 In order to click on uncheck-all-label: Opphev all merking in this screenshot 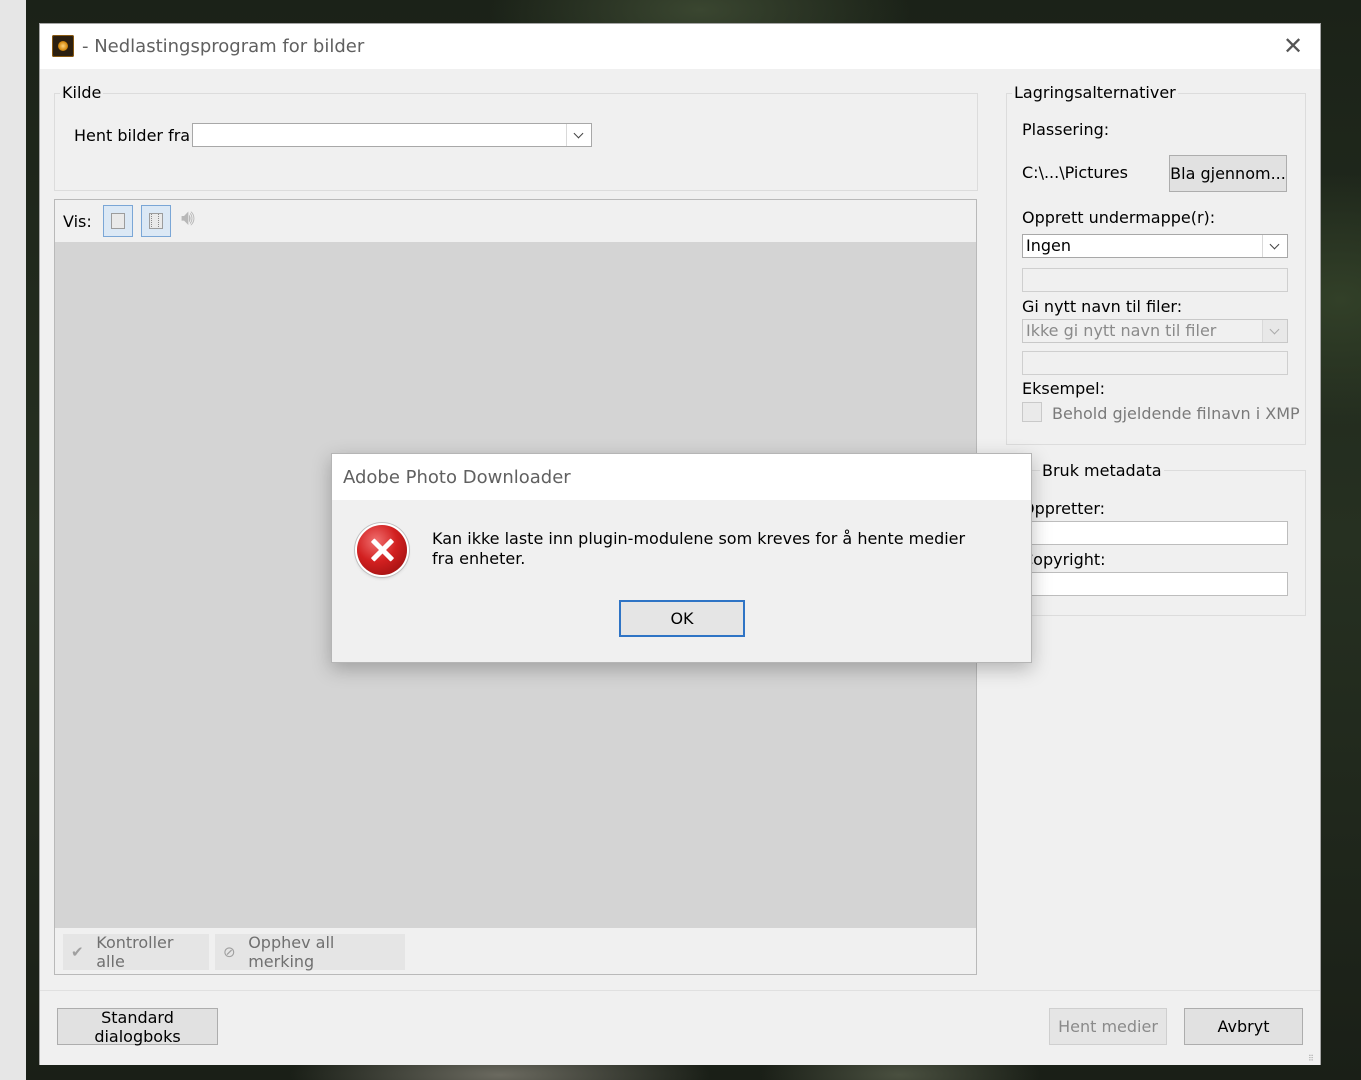, I will do `click(291, 952)`.